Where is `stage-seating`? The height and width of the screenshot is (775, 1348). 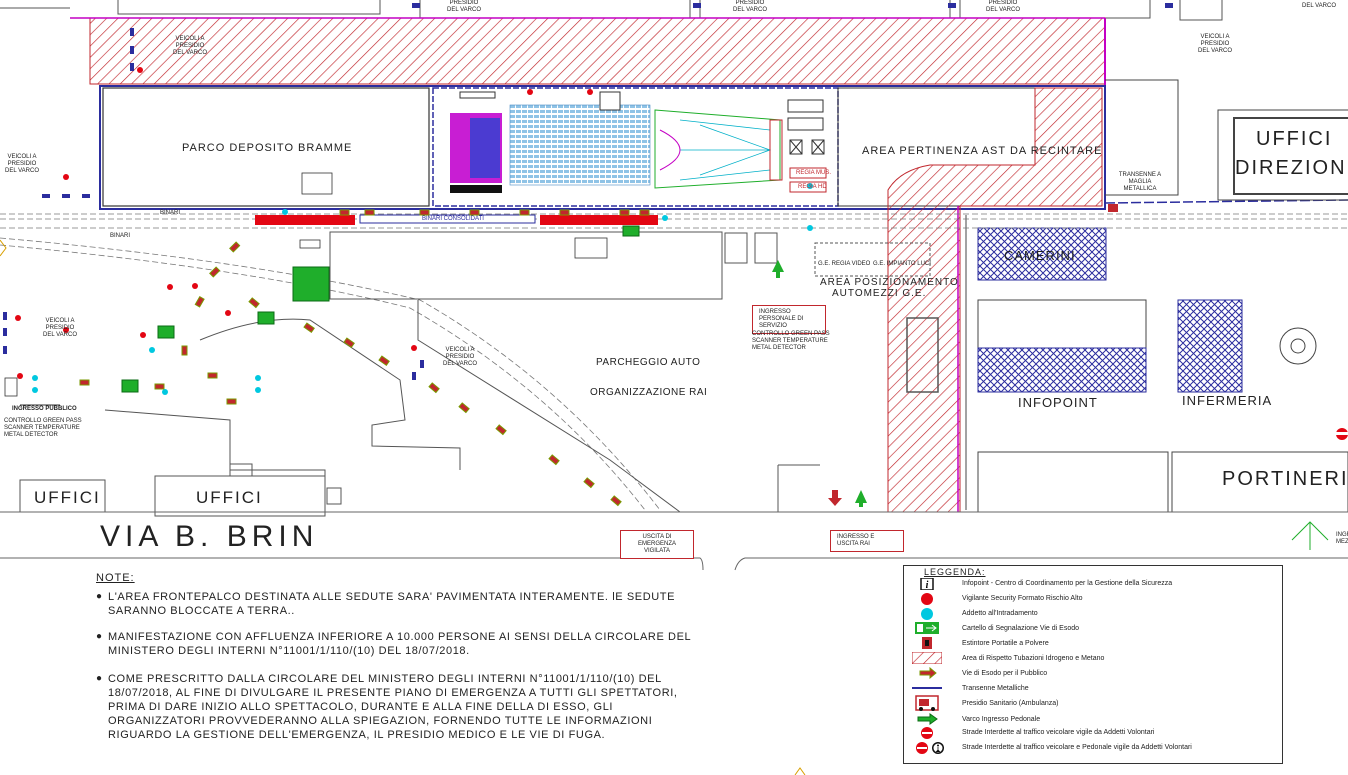
stage-seating is located at coordinates (638, 142).